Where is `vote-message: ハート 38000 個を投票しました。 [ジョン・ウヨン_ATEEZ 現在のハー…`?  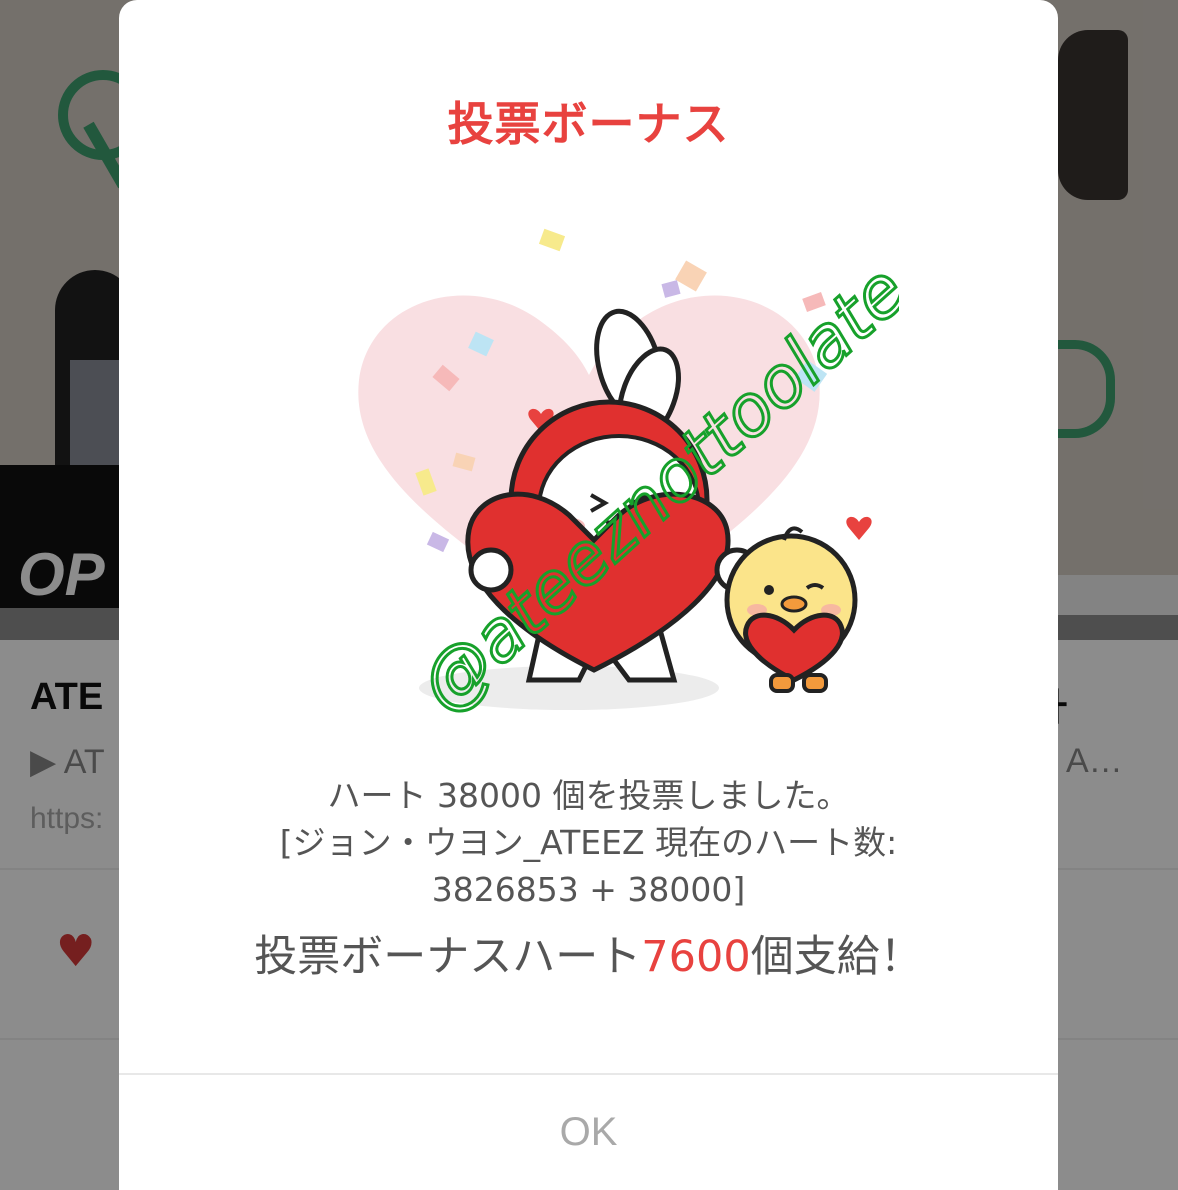 vote-message: ハート 38000 個を投票しました。 [ジョン・ウヨン_ATEEZ 現在のハー… is located at coordinates (588, 842).